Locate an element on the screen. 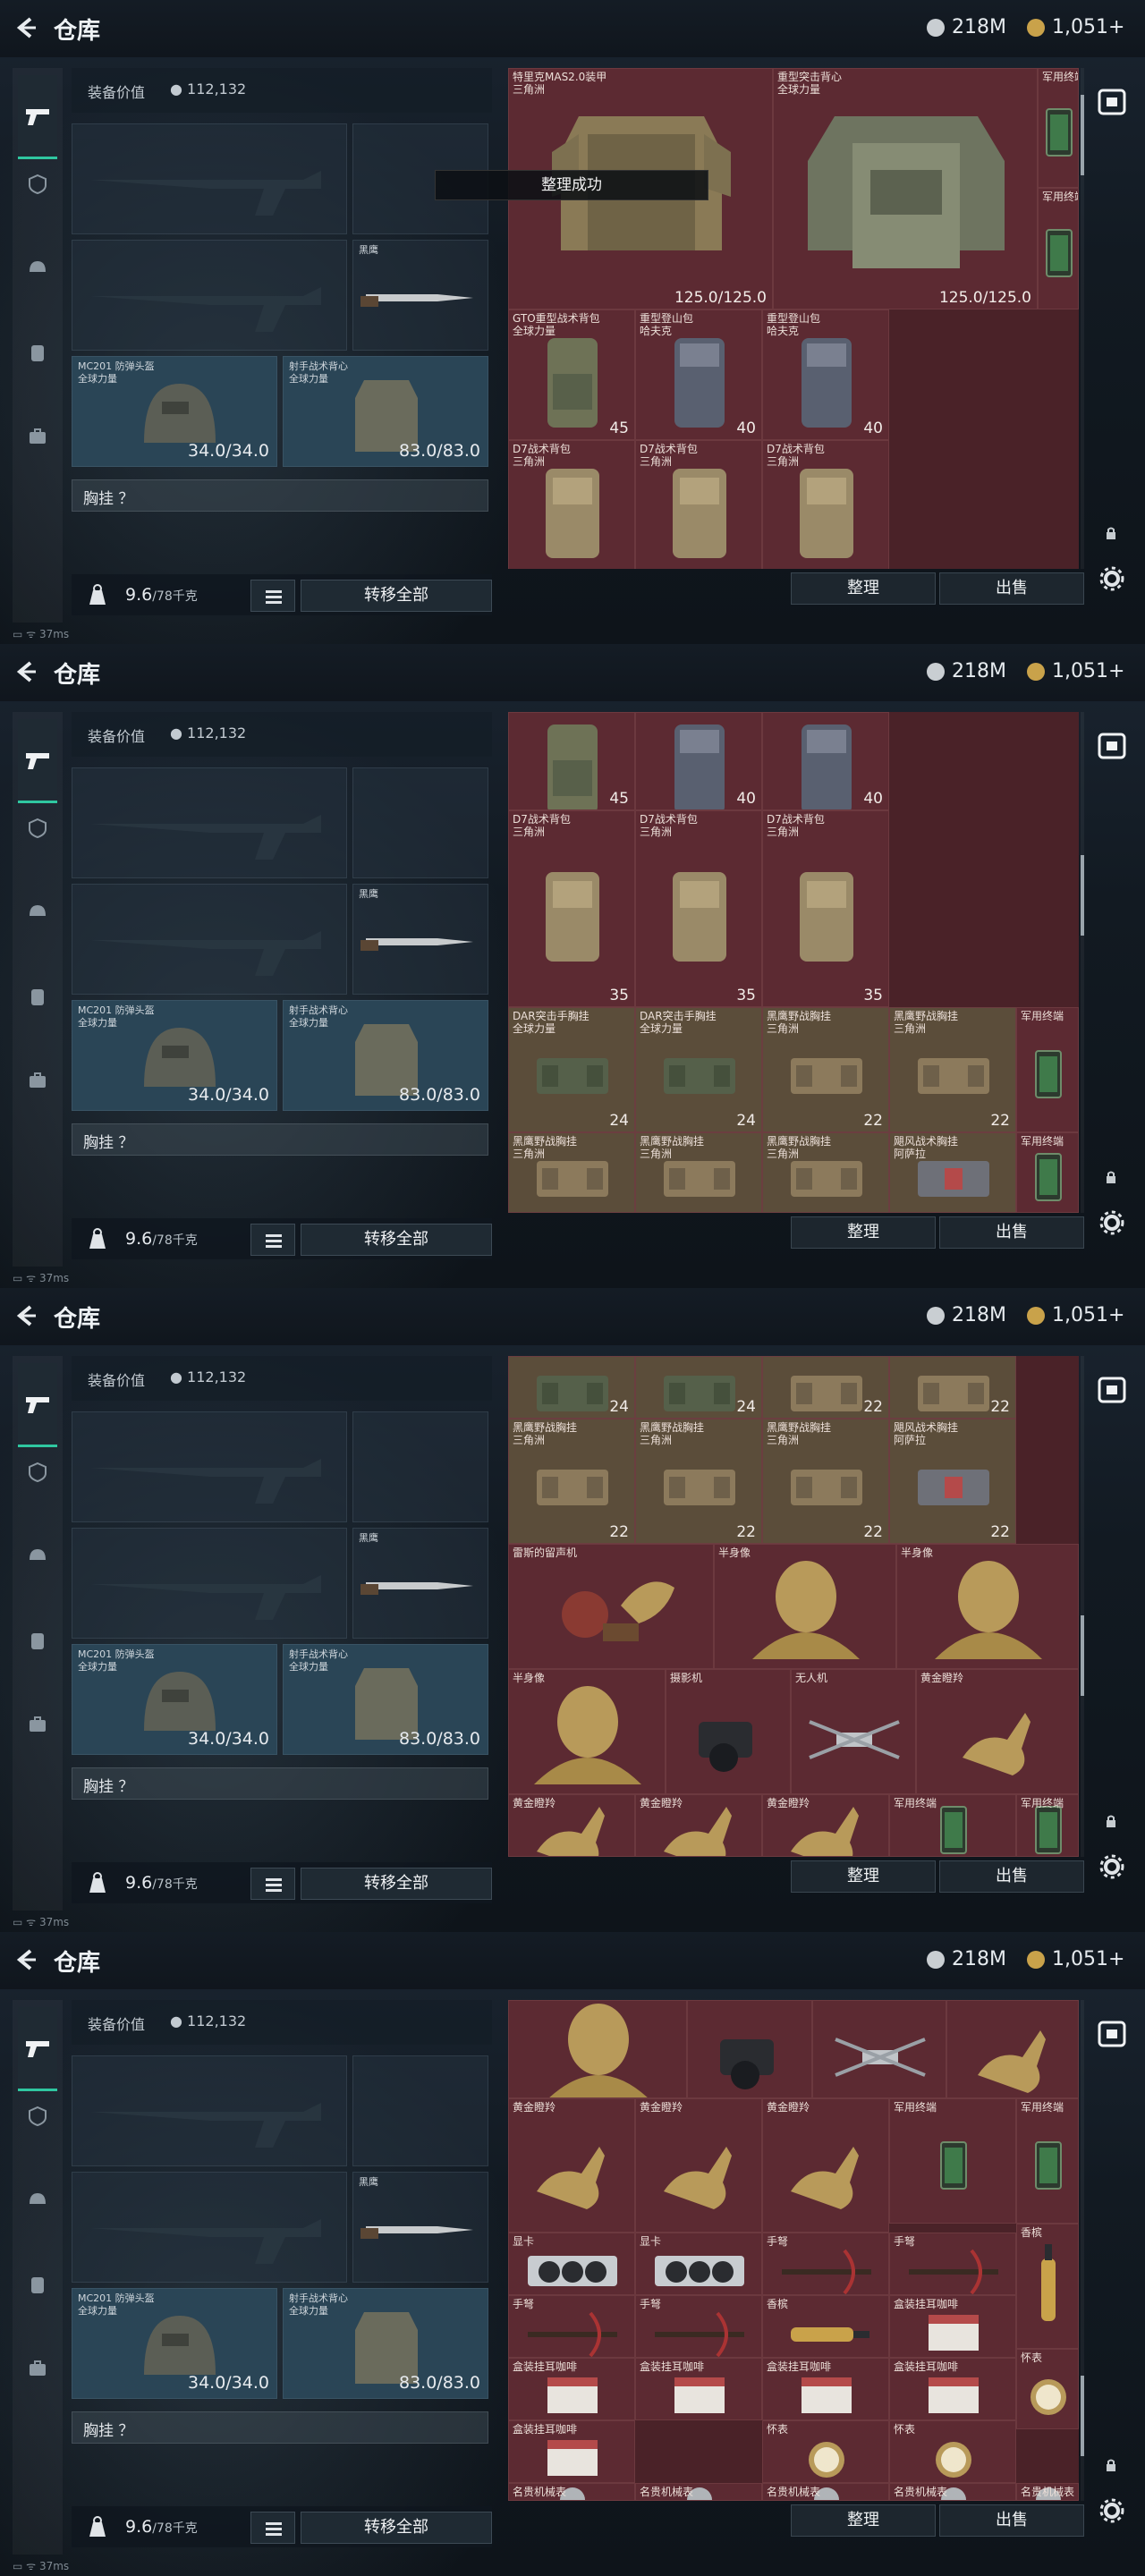  stash-item: DAR突击手胸挂 全球力量 24 is located at coordinates (698, 1069).